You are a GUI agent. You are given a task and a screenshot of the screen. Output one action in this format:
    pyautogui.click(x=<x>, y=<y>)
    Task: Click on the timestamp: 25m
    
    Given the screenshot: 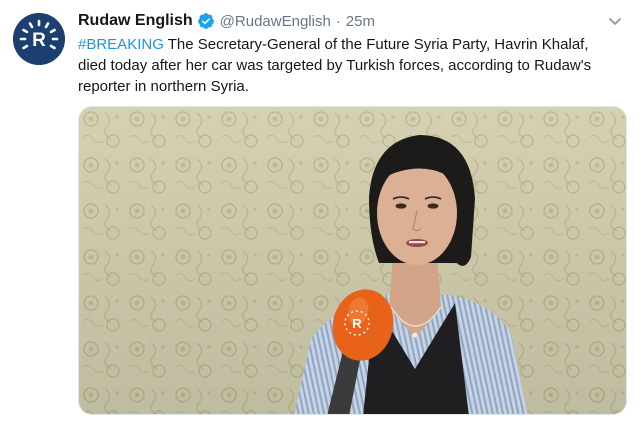 What is the action you would take?
    pyautogui.click(x=360, y=21)
    